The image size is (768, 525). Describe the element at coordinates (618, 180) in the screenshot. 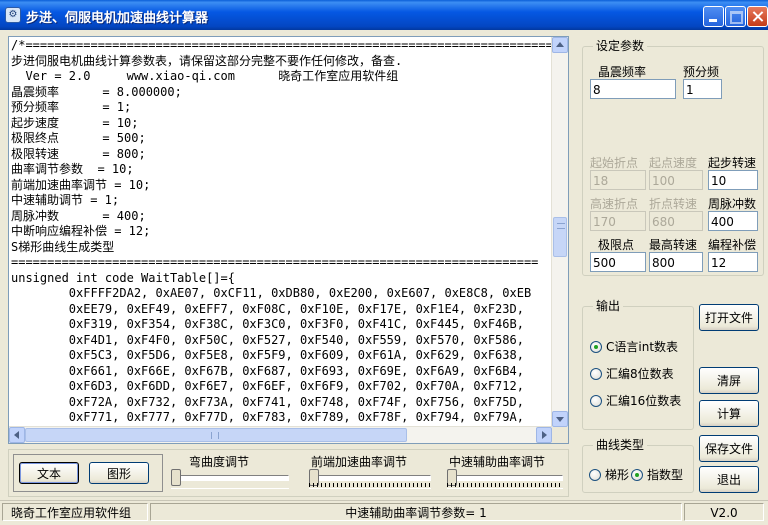

I see `start-point-input` at that location.